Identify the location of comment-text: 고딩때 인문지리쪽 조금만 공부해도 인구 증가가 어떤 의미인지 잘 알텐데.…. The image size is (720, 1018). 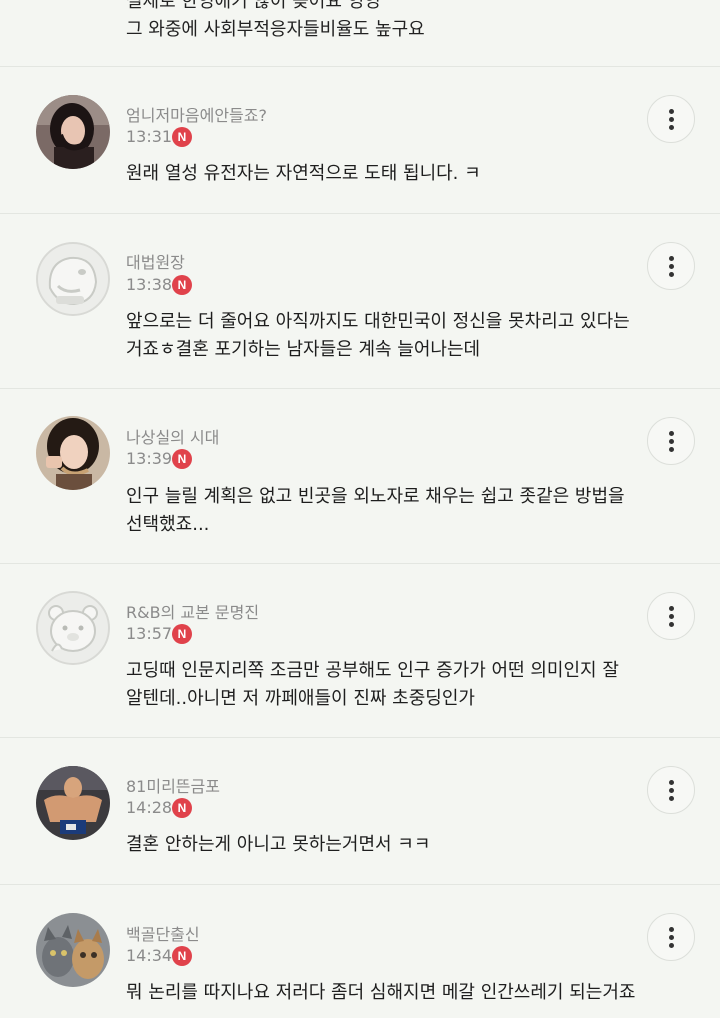
(372, 685).